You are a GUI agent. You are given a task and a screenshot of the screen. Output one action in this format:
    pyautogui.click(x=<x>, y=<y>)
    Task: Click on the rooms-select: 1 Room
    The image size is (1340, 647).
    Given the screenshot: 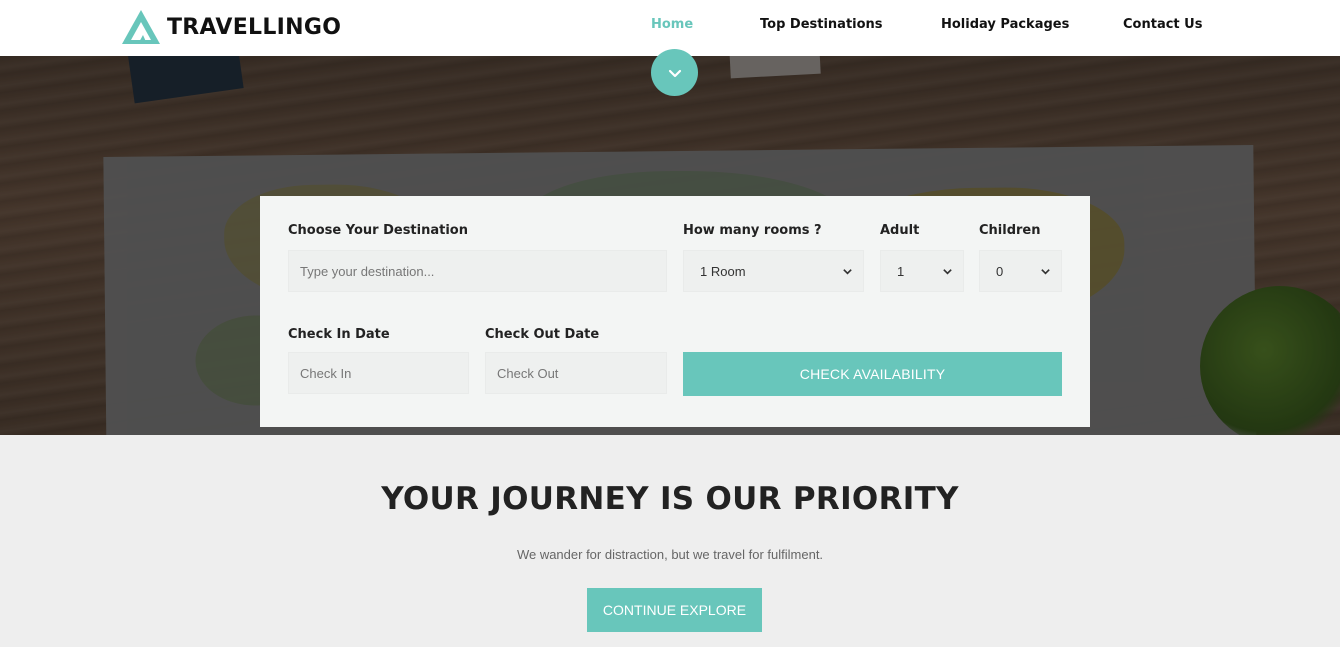 What is the action you would take?
    pyautogui.click(x=773, y=271)
    